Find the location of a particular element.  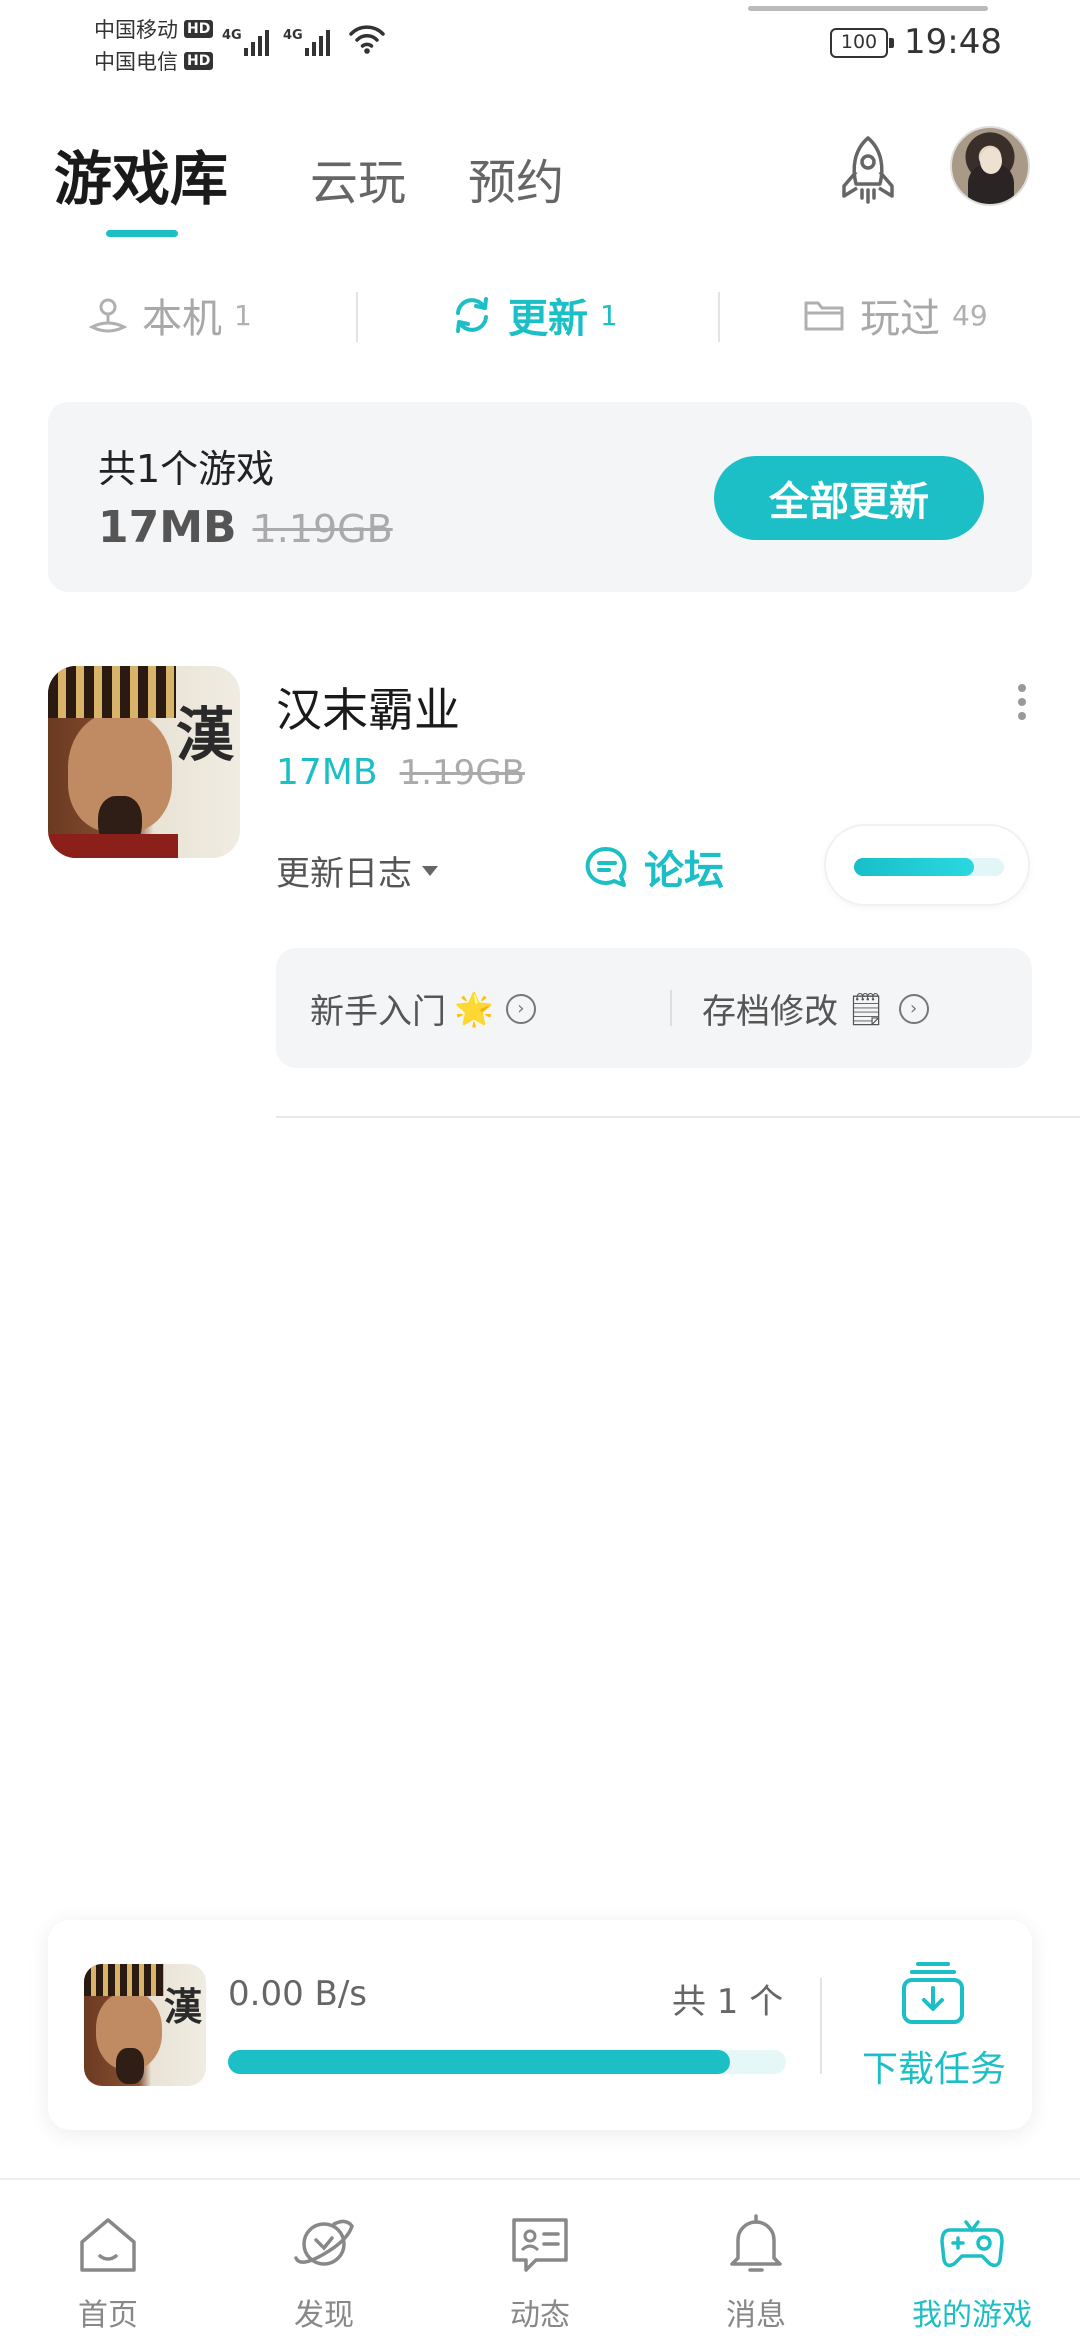

guide-beginner: 新手入门 🌟 › is located at coordinates (423, 1008).